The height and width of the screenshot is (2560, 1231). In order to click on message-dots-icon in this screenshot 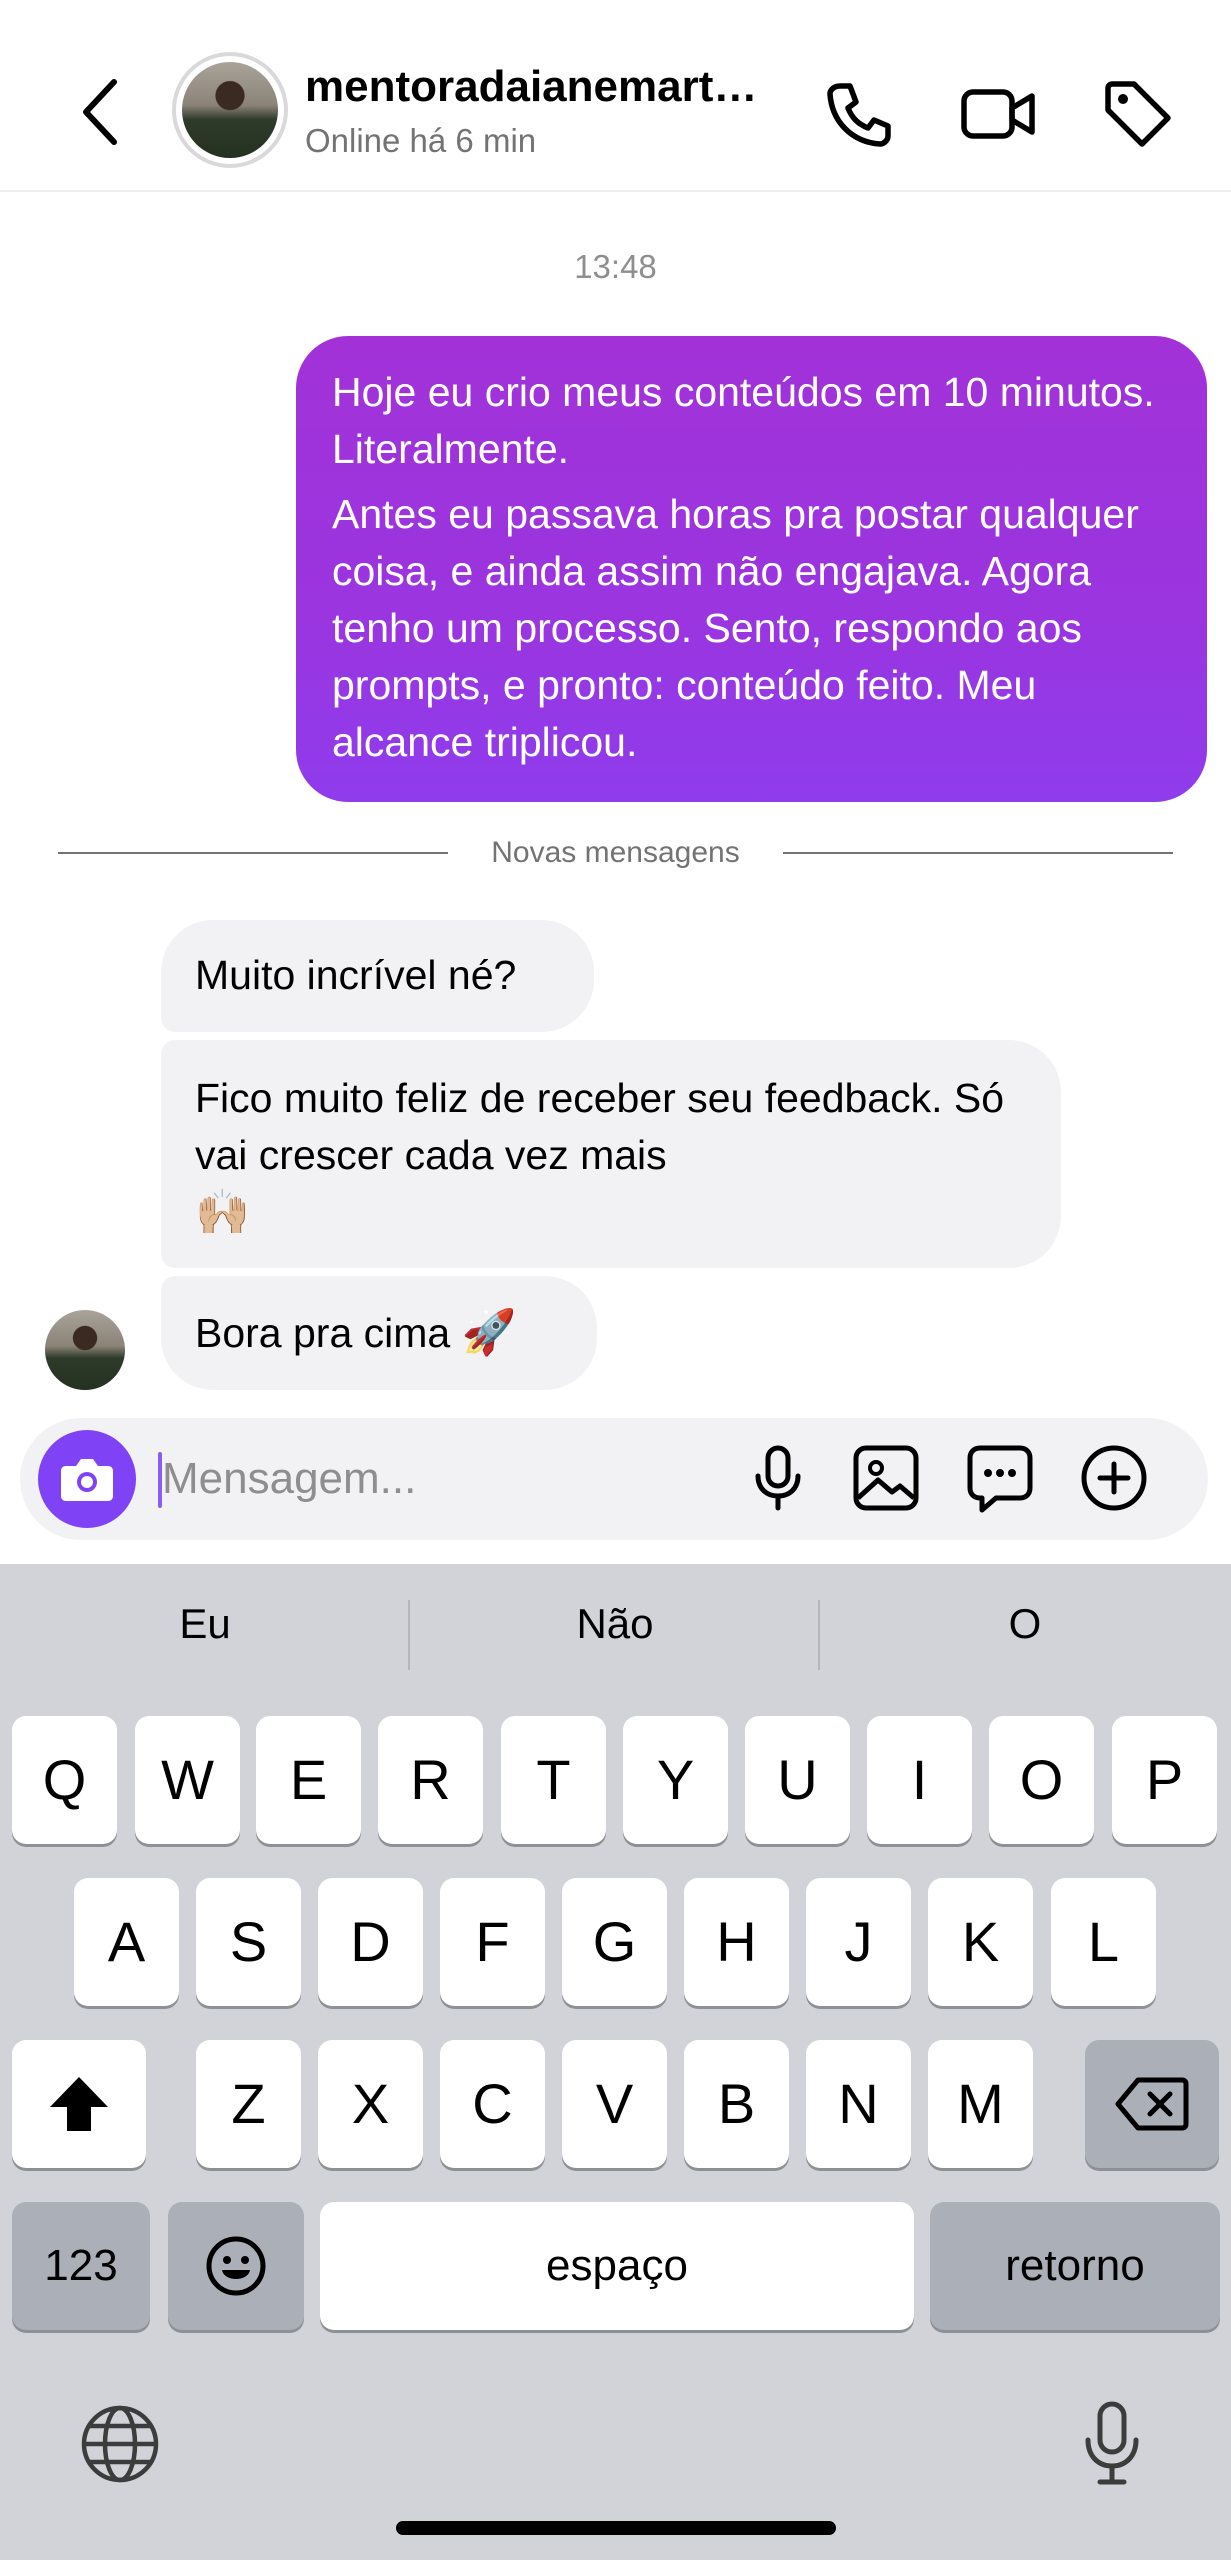, I will do `click(1000, 1479)`.